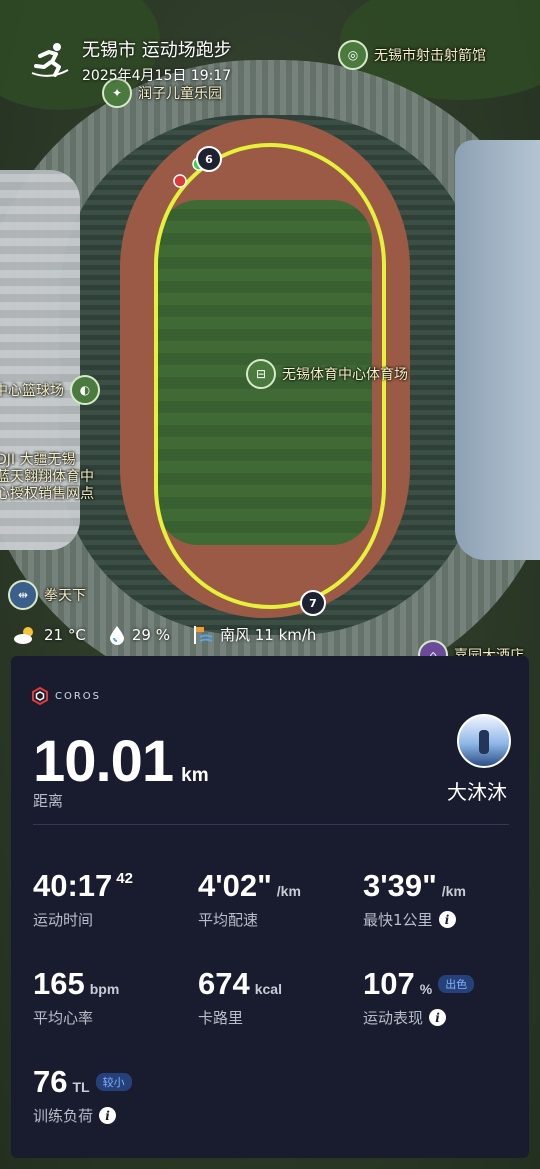 The height and width of the screenshot is (1169, 540). I want to click on avatar, so click(484, 741).